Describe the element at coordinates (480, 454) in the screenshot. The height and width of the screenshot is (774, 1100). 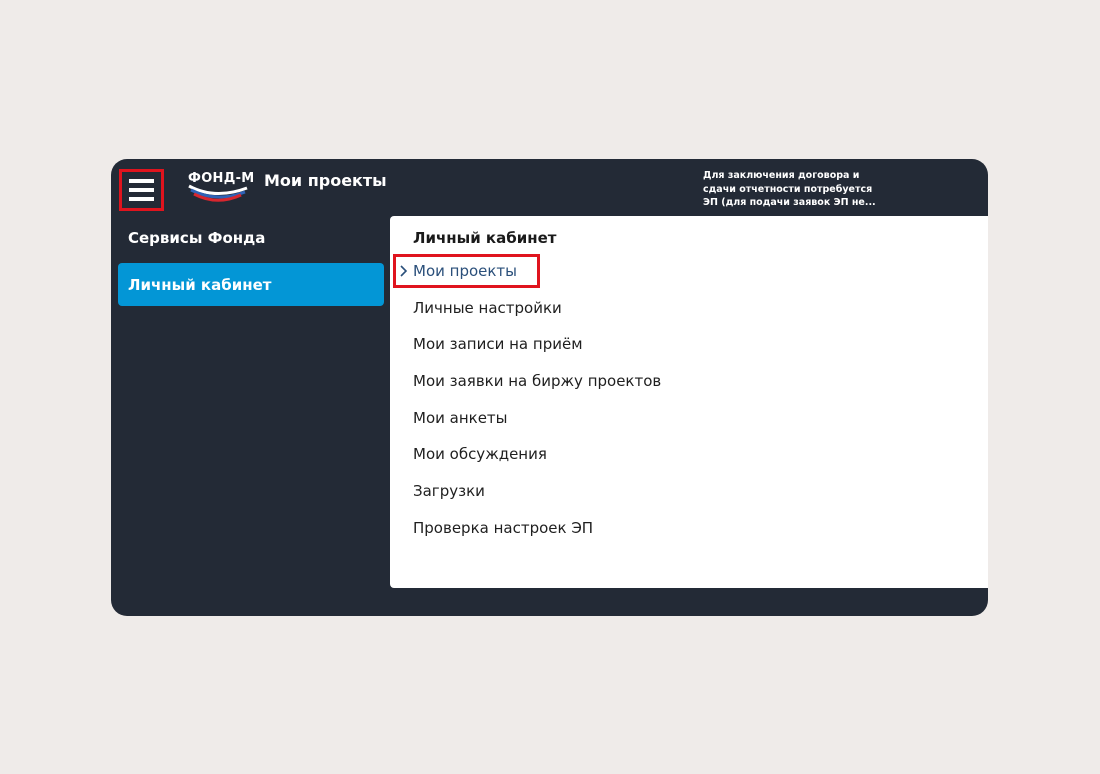
I see `menu-item-my-discussions: Мои обсуждения` at that location.